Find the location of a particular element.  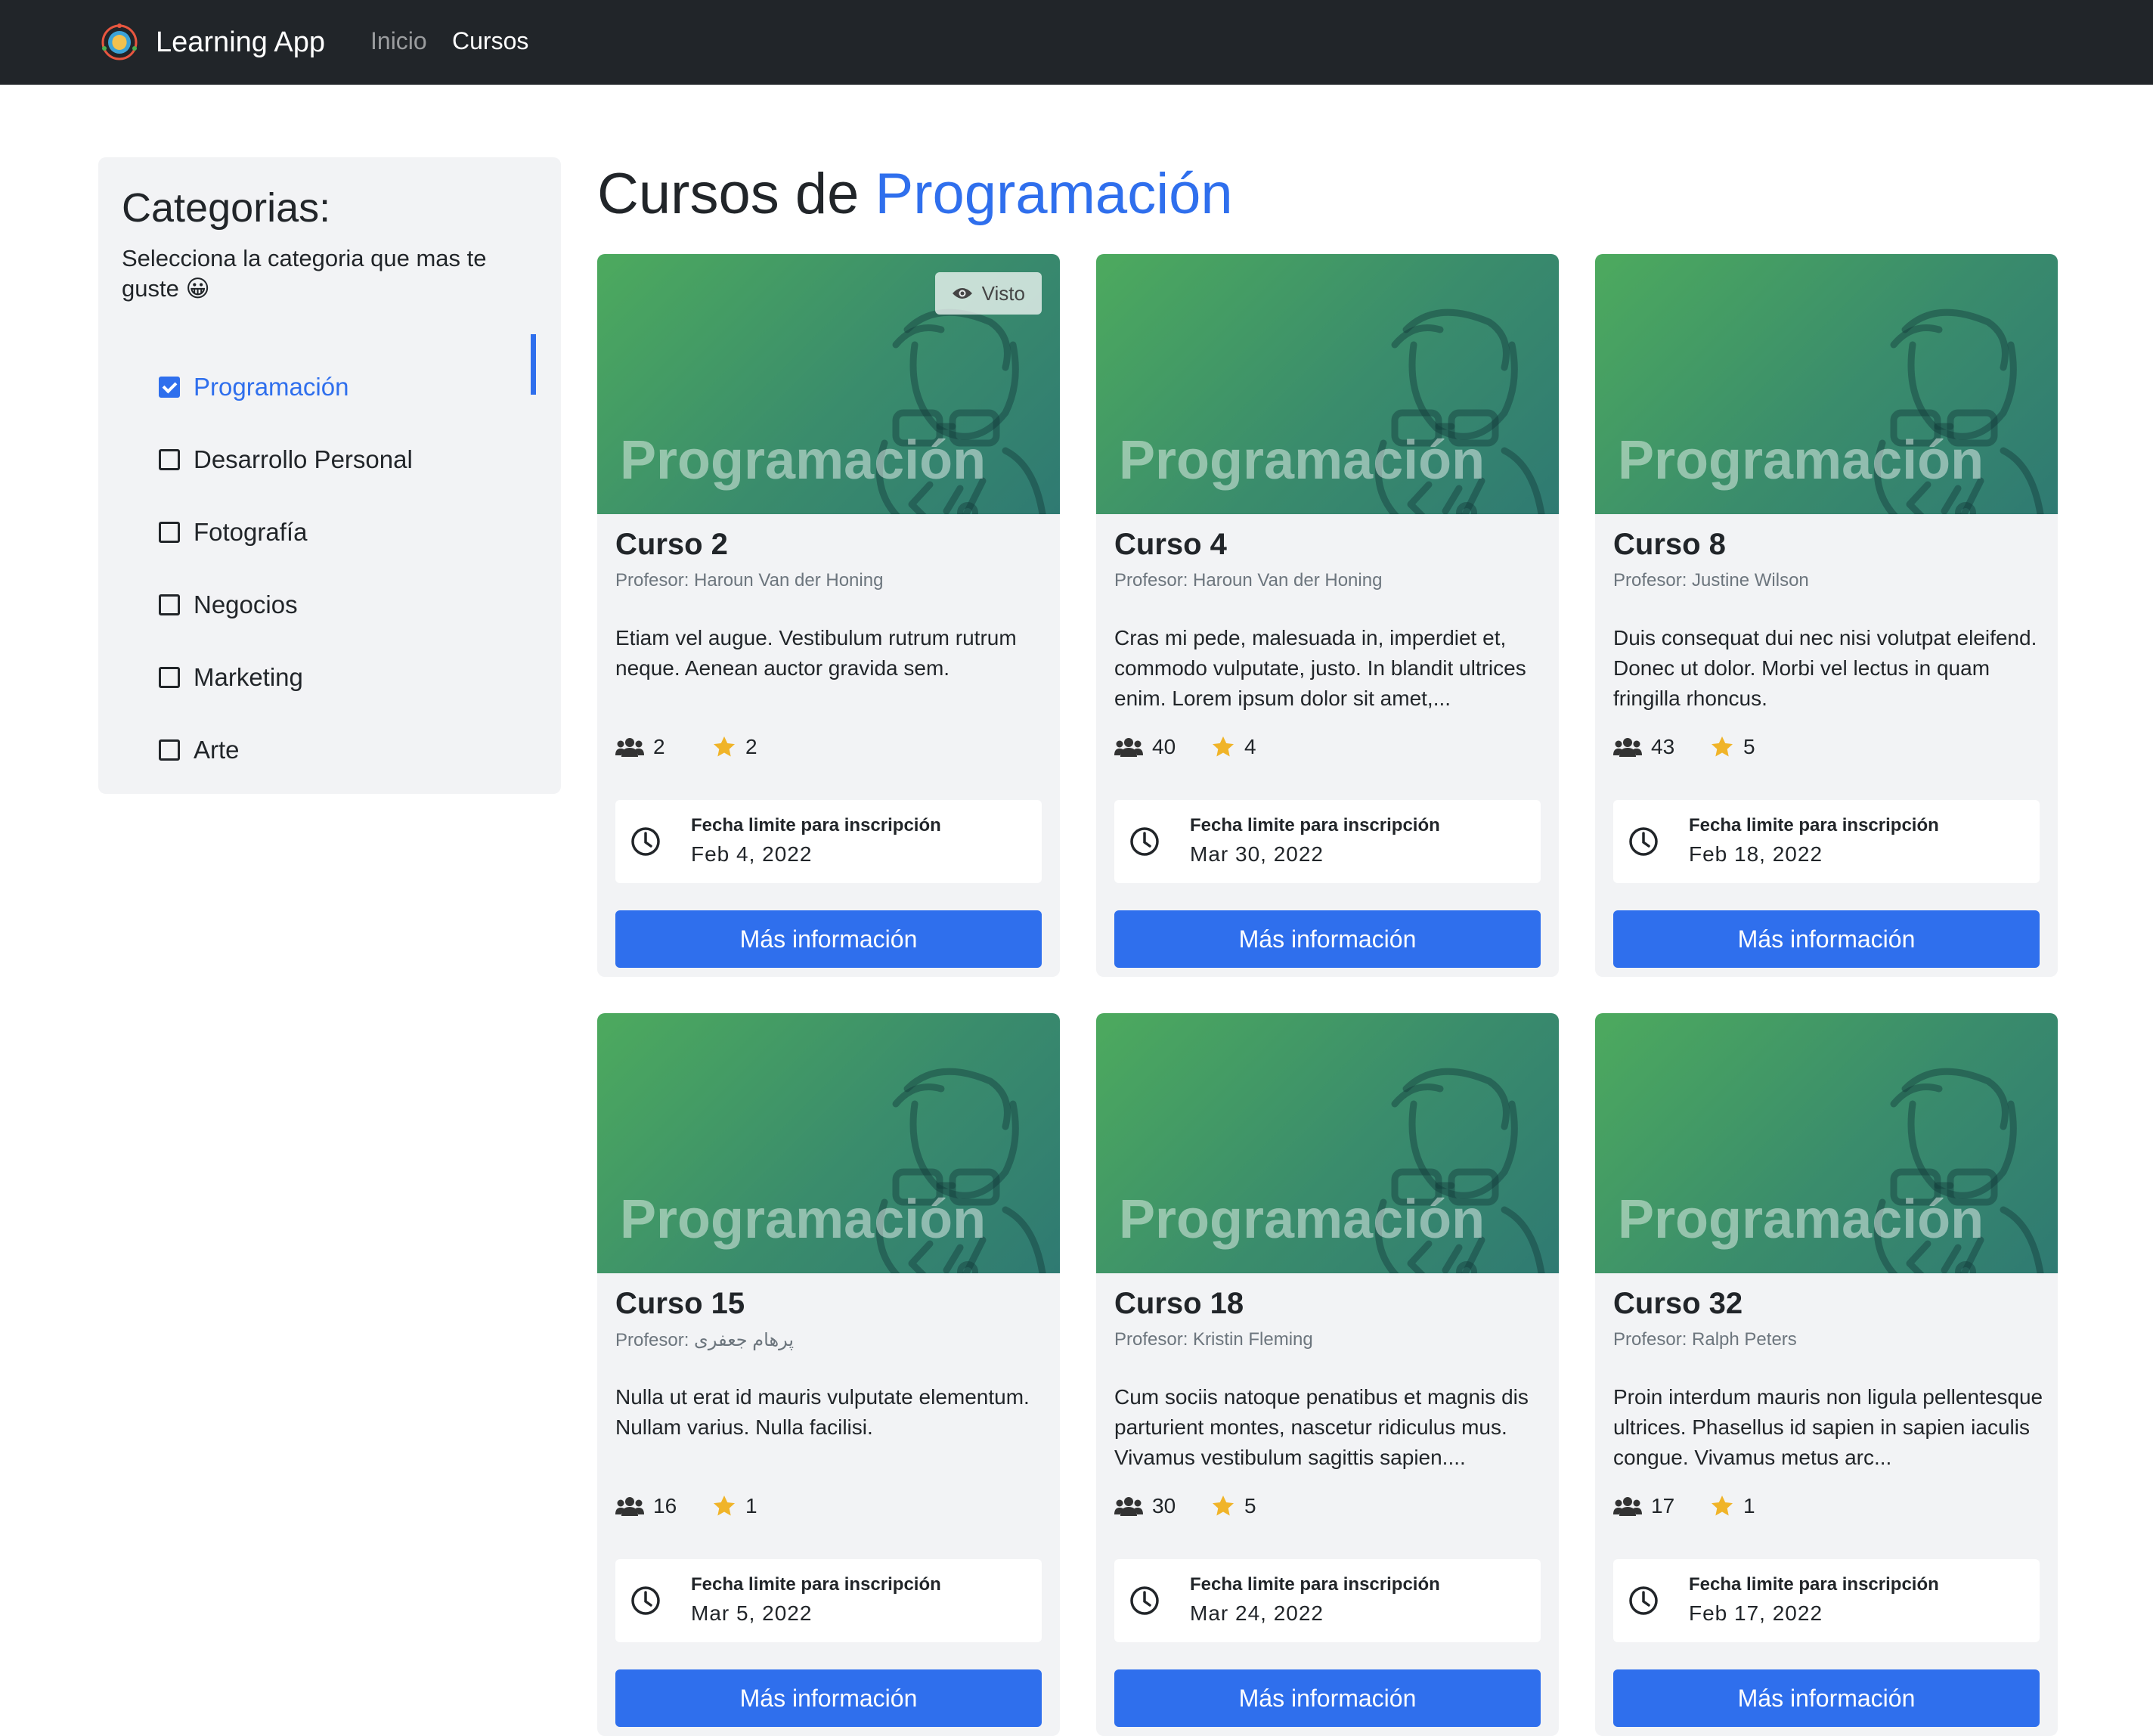

category-item-fotografia: Fotografía is located at coordinates (359, 532).